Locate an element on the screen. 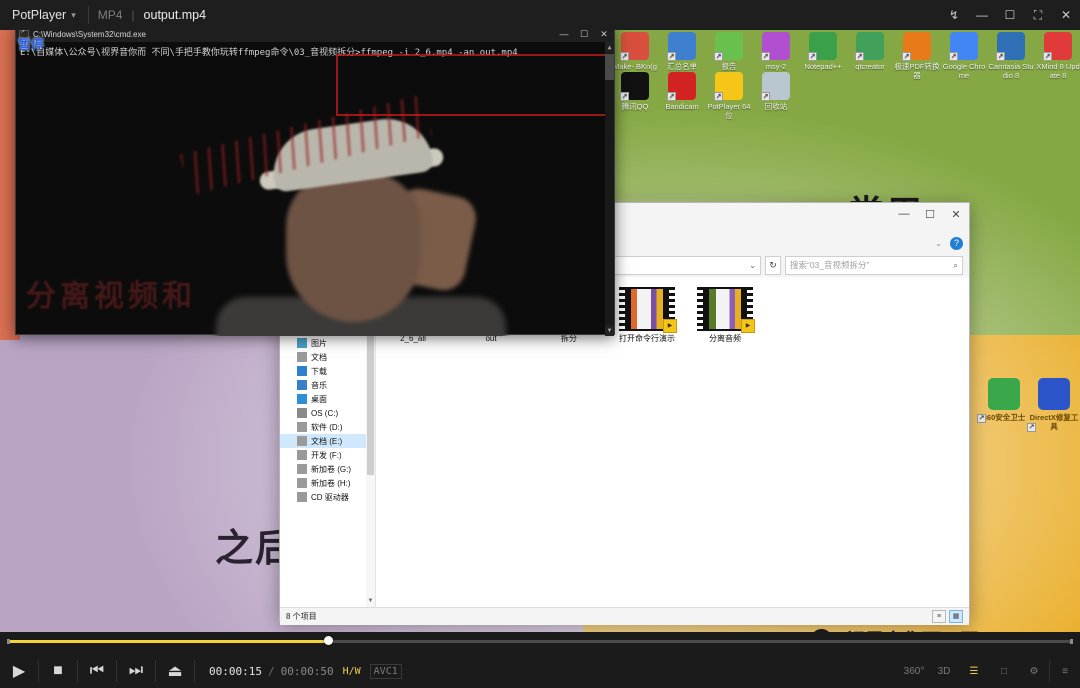 The width and height of the screenshot is (1080, 688). file-item: ▶ 打开命令行演示 is located at coordinates (647, 315).